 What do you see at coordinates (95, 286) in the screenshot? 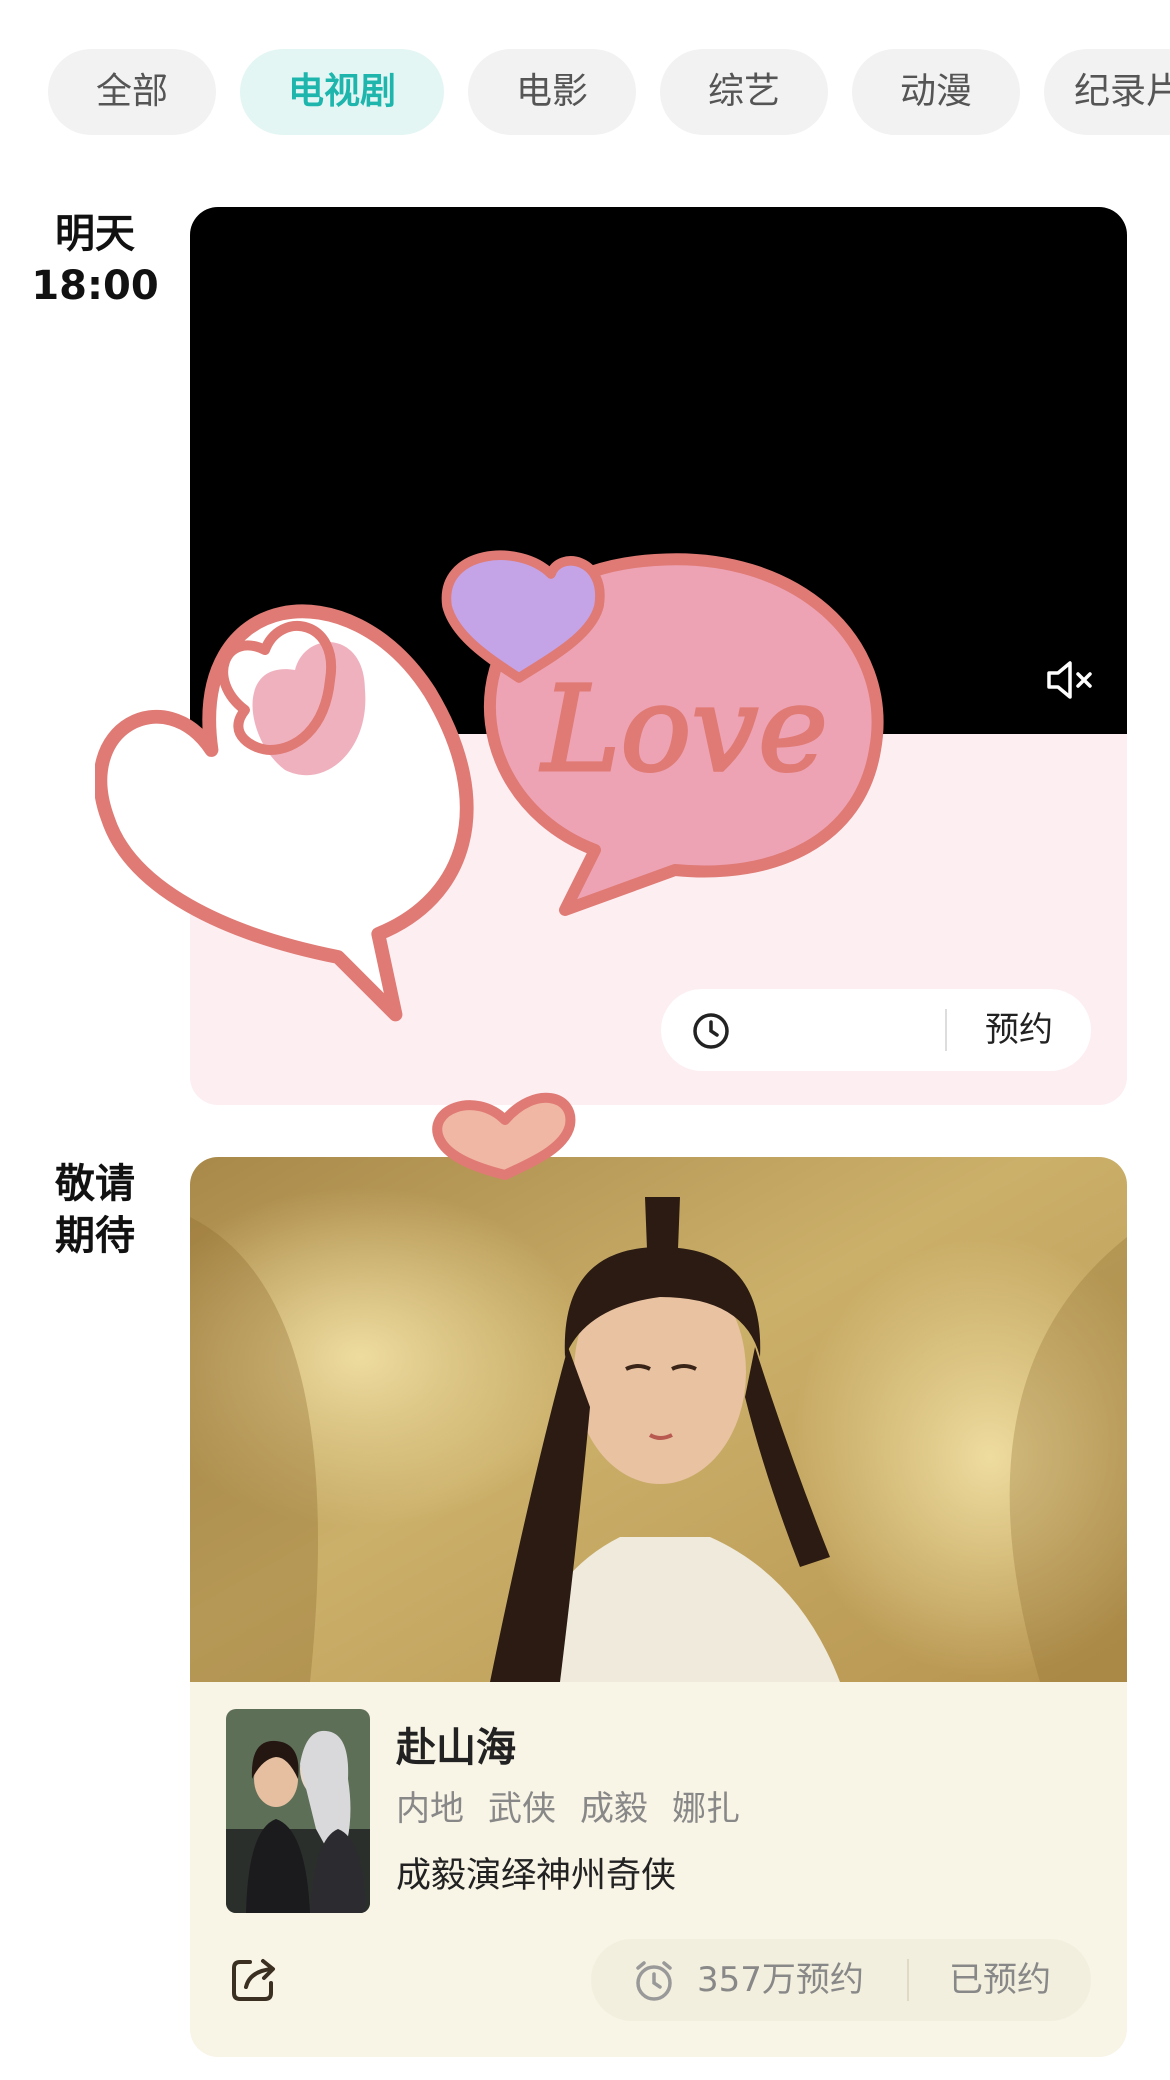
I see `time-hour: 18:00` at bounding box center [95, 286].